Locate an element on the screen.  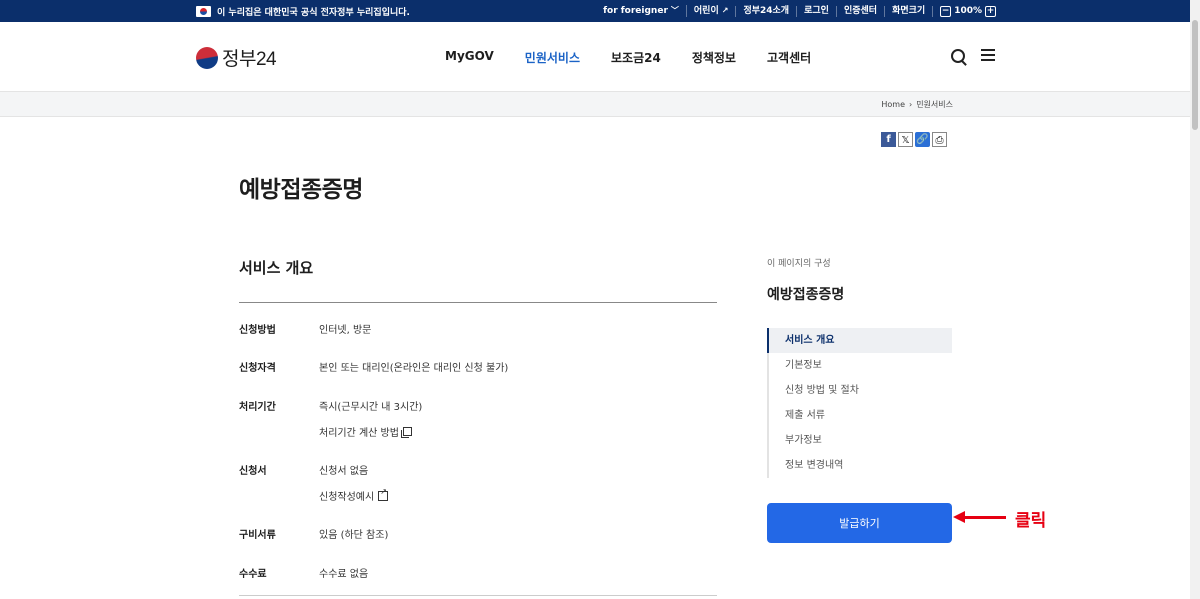
site-logo: 정부24 is located at coordinates (236, 57).